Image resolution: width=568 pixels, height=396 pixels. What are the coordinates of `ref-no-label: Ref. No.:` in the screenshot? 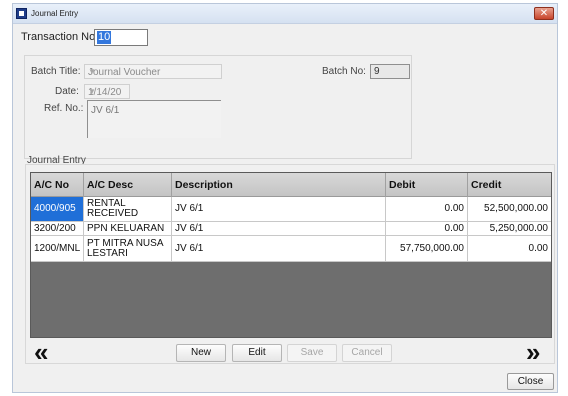 It's located at (64, 108).